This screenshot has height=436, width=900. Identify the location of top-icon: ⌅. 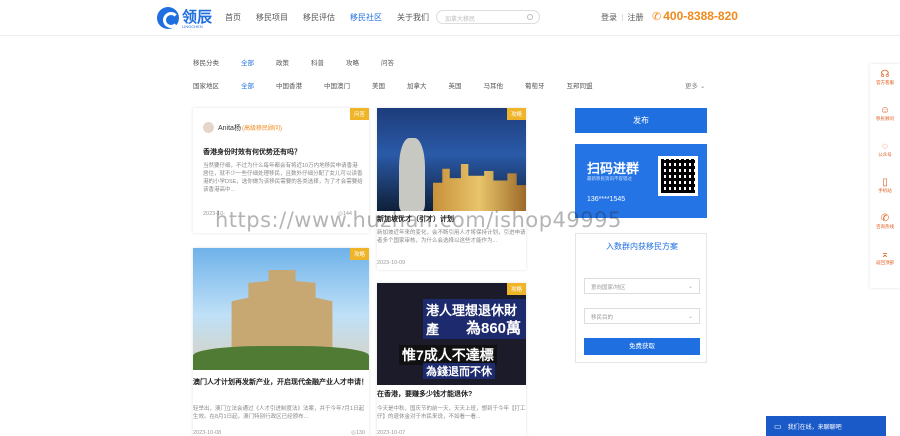
(885, 254).